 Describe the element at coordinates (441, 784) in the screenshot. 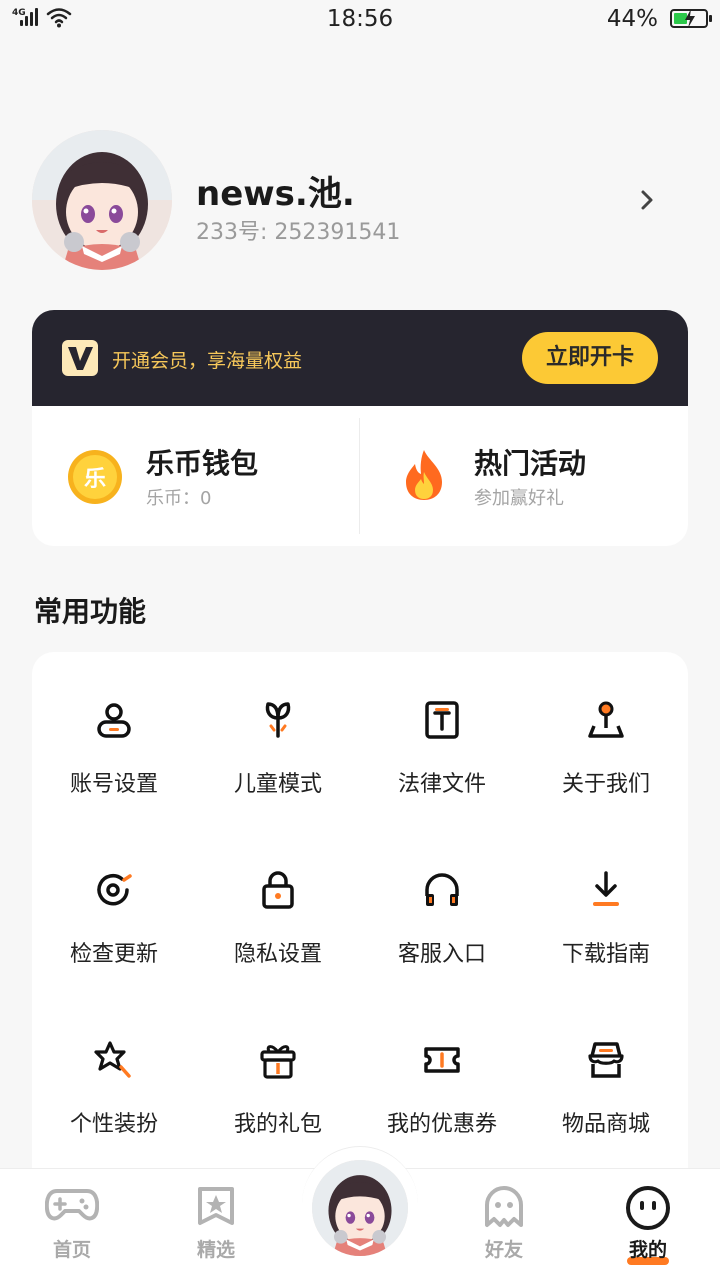

I see `func-label: 法律文件` at that location.